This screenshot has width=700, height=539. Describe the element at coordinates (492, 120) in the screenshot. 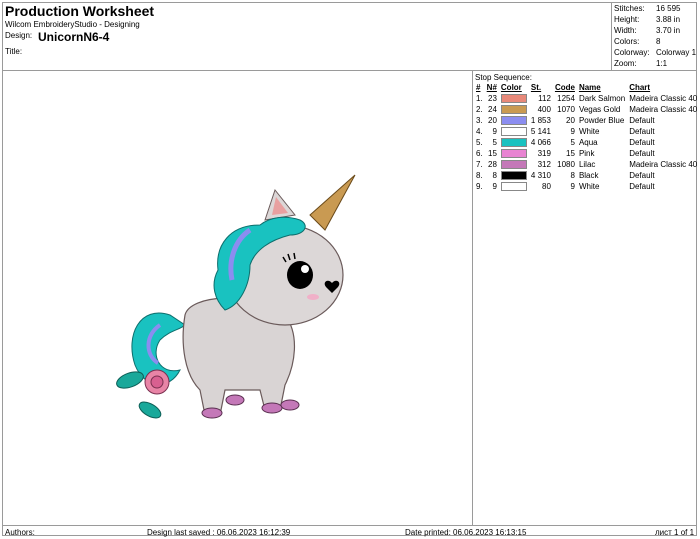

I see `row-number: 20` at that location.